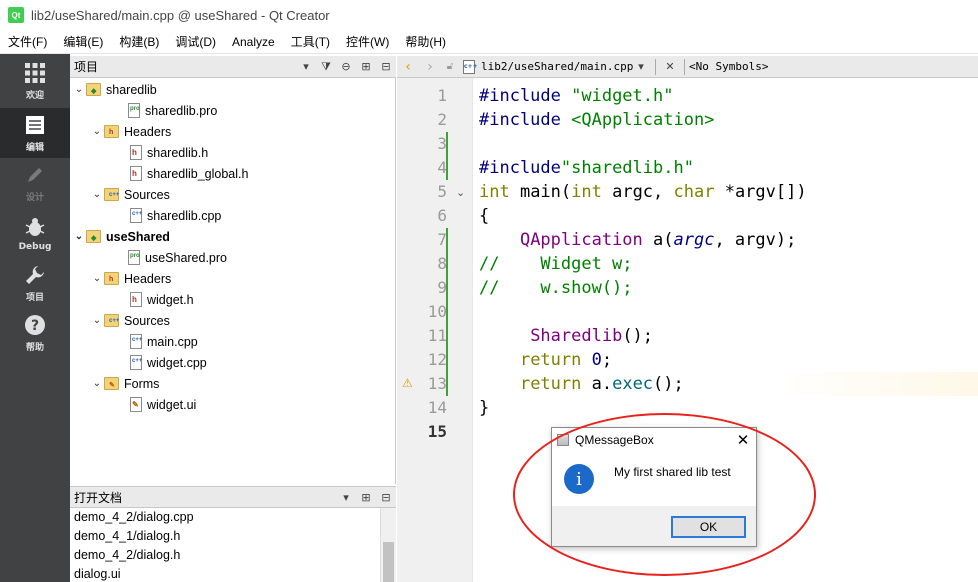 Image resolution: width=978 pixels, height=582 pixels. What do you see at coordinates (121, 236) in the screenshot?
I see `tree-item-useshared: ⌄ ◆ useShared` at bounding box center [121, 236].